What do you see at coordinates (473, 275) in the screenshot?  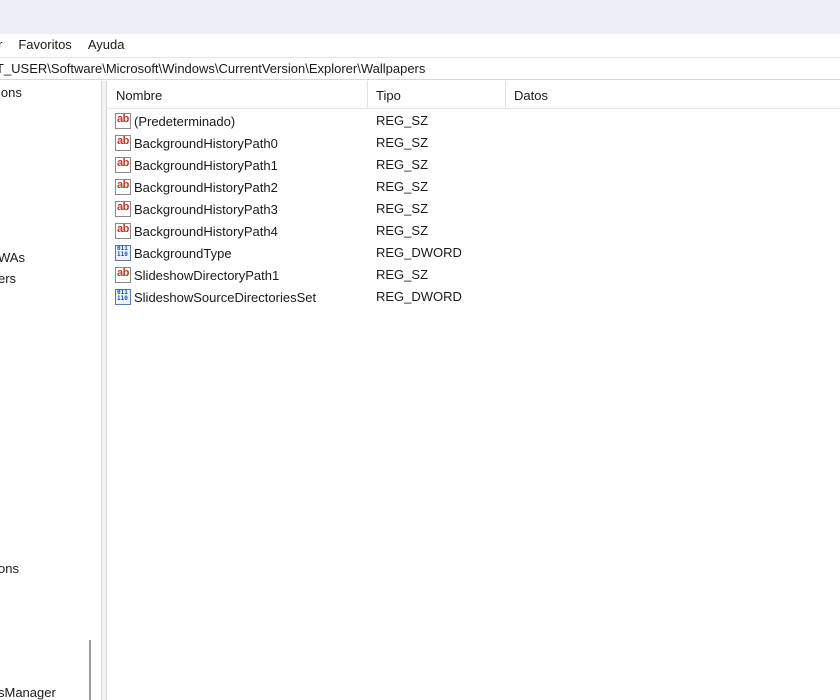 I see `table-row: ab SlideshowDirectoryPath1 REG_SZ` at bounding box center [473, 275].